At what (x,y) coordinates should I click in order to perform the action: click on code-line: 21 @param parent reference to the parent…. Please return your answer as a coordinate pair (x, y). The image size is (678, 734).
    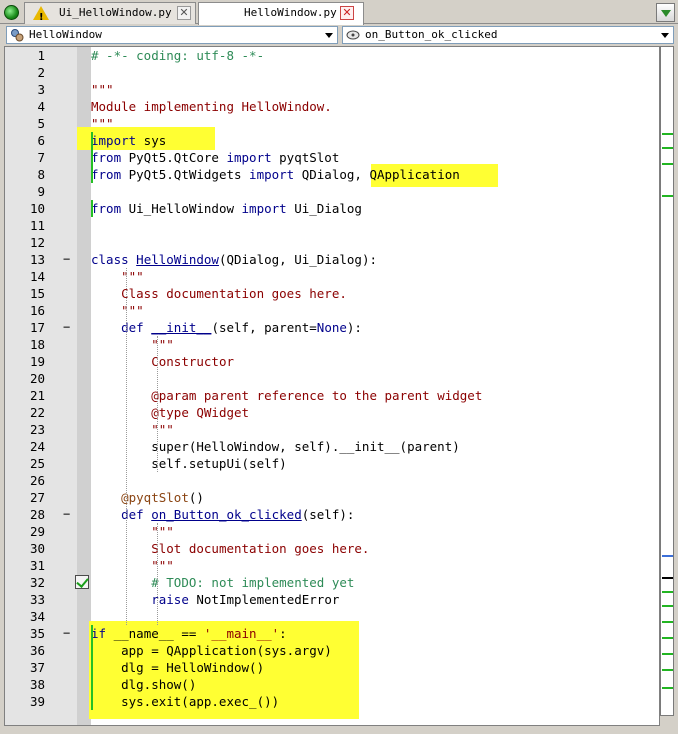
    Looking at the image, I should click on (332, 395).